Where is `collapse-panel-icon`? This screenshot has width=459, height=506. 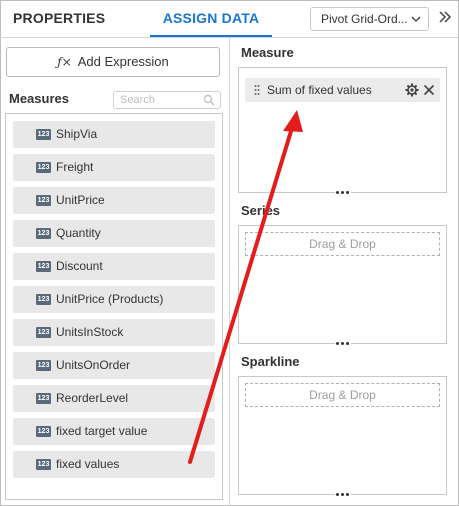 collapse-panel-icon is located at coordinates (445, 17).